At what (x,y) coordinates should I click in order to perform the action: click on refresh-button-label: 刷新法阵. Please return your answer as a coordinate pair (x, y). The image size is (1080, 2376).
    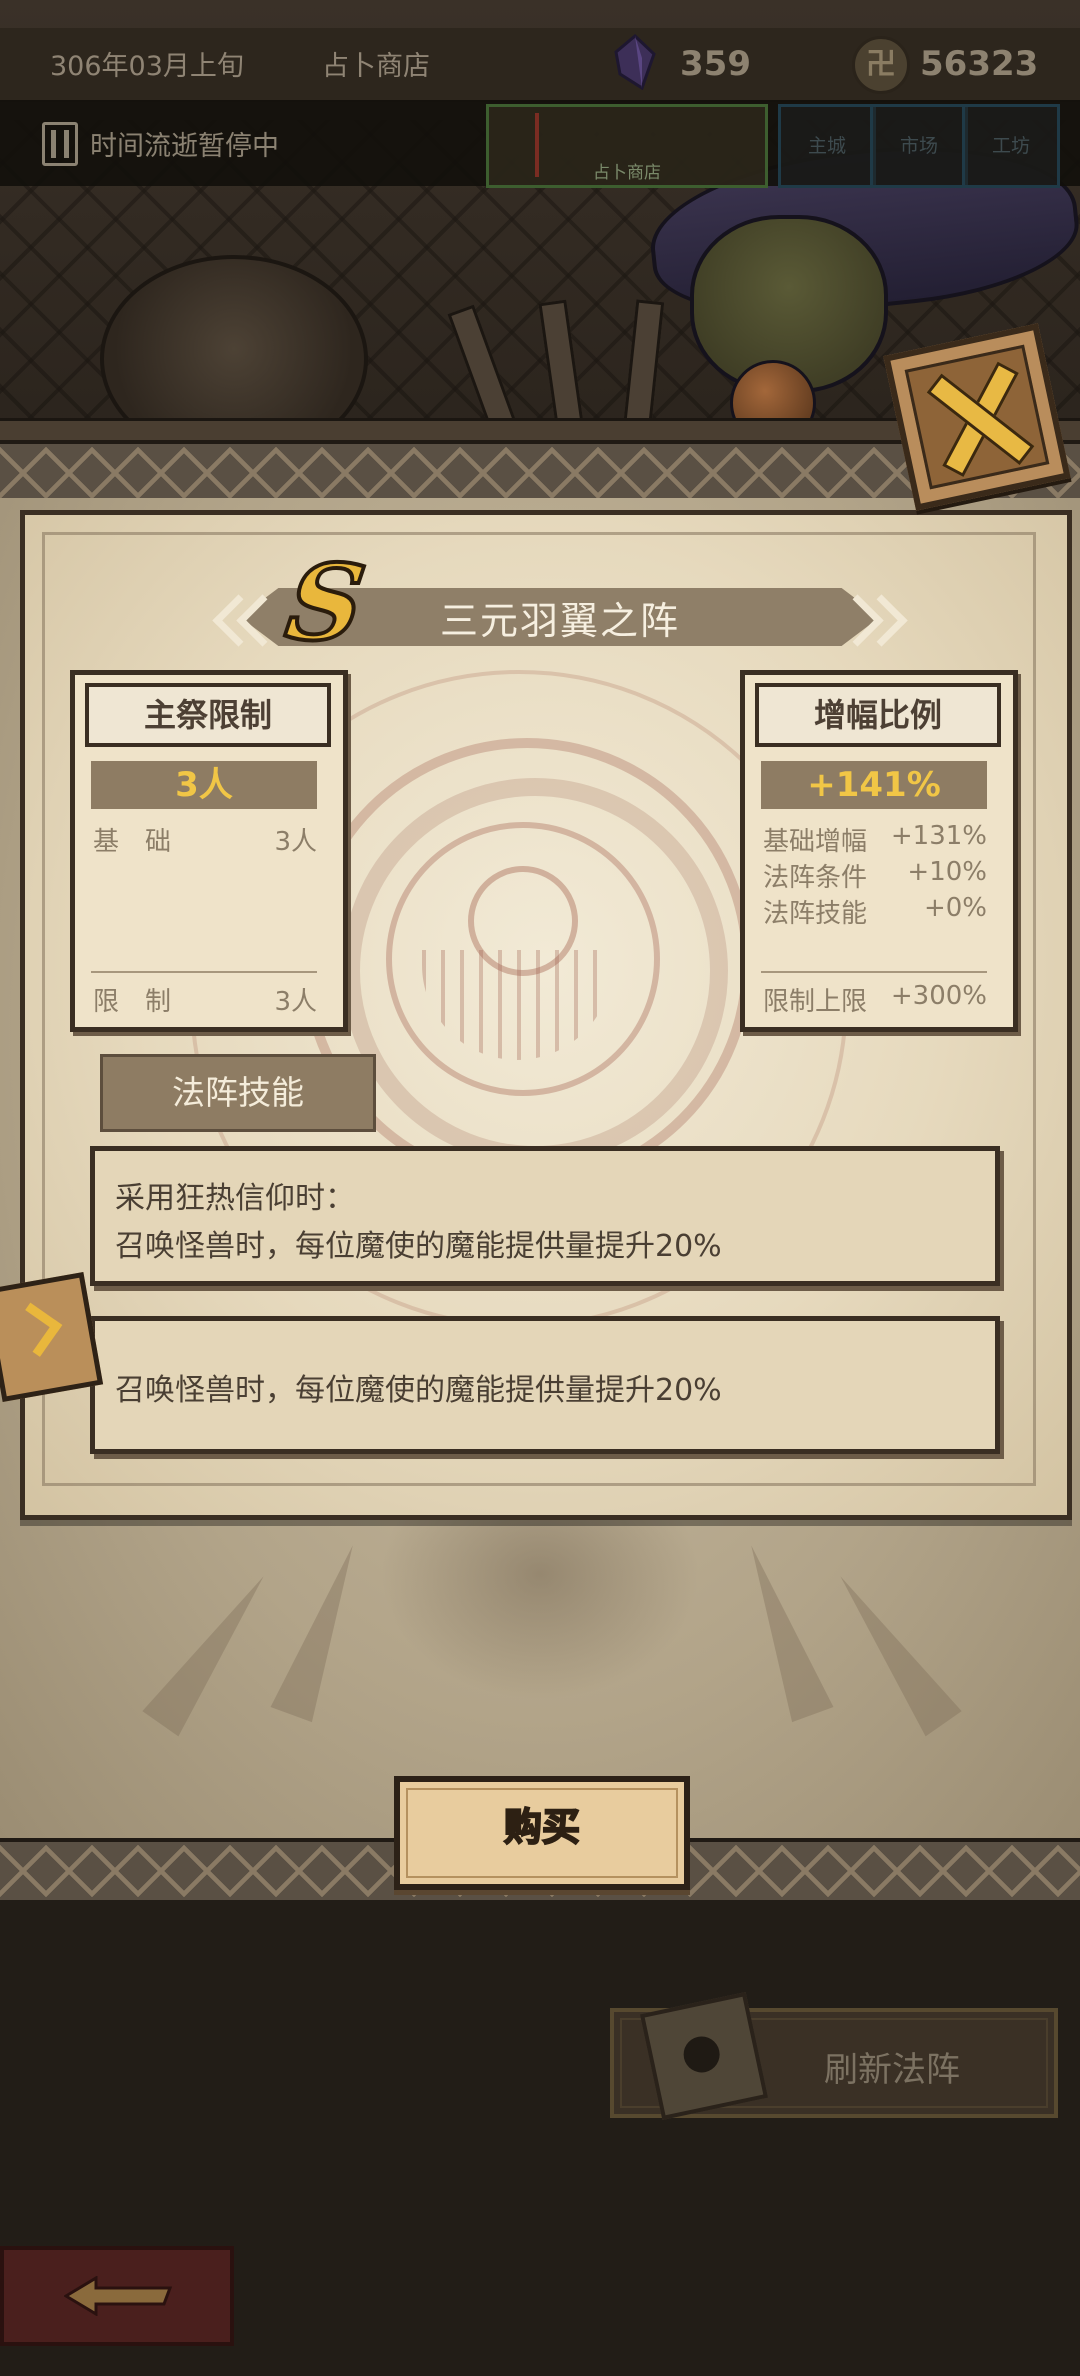
    Looking at the image, I should click on (892, 2070).